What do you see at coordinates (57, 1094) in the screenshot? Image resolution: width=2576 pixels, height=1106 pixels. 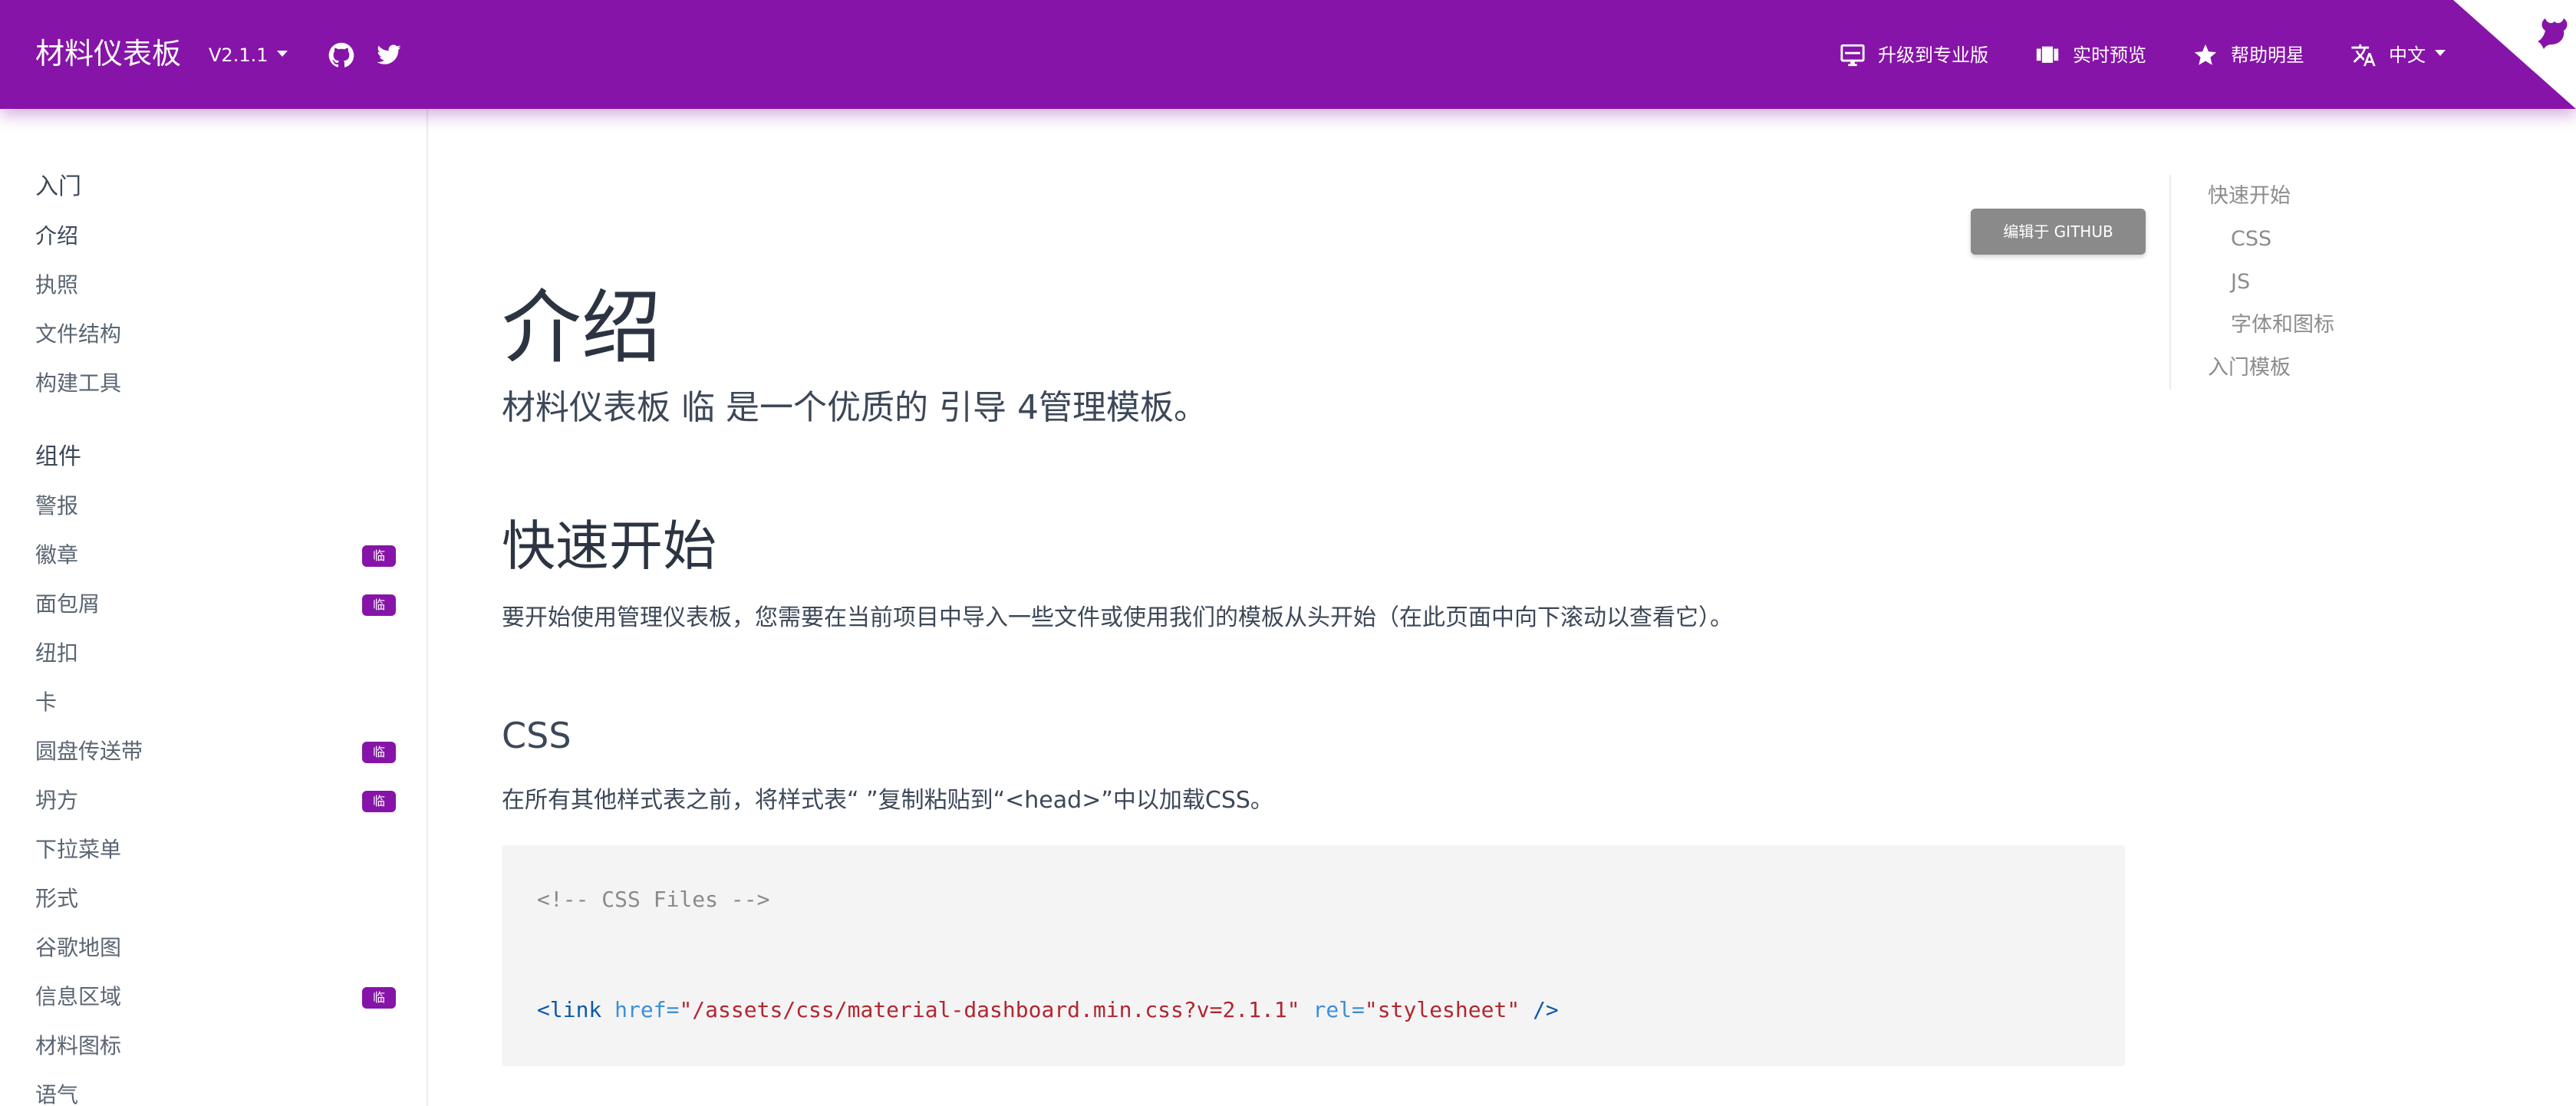 I see `sidebar-item-label: 语气` at bounding box center [57, 1094].